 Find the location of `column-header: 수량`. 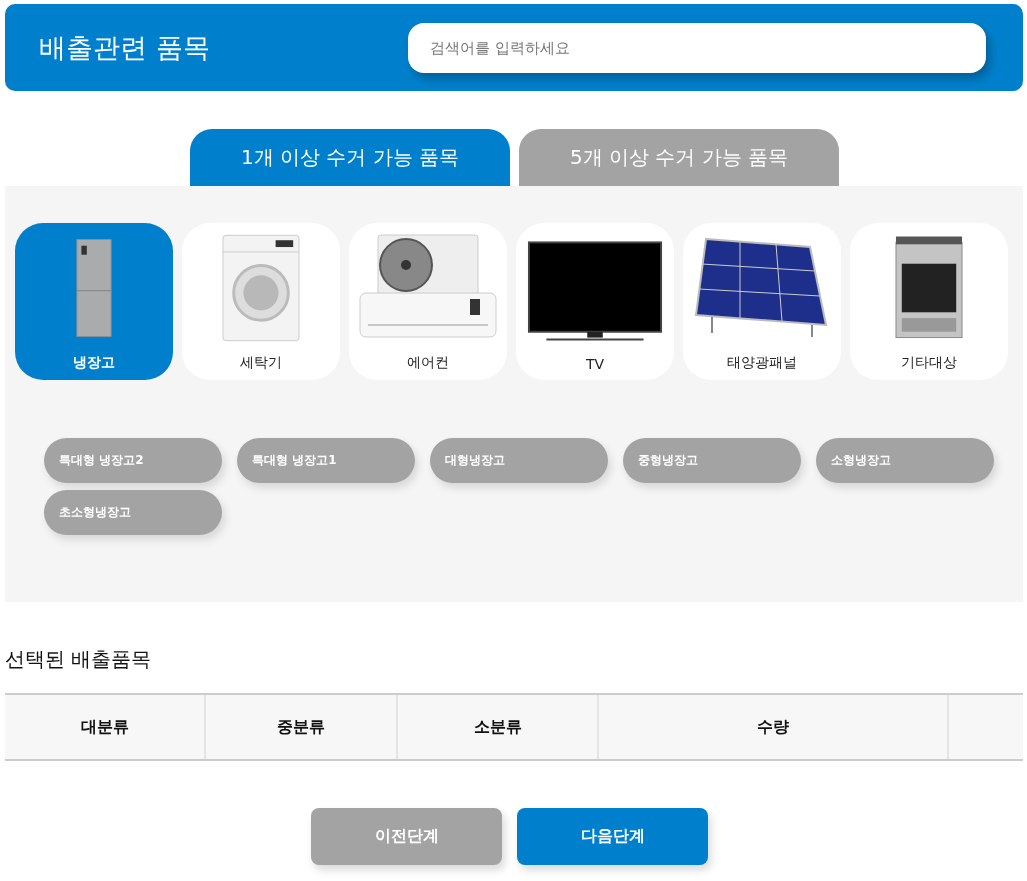

column-header: 수량 is located at coordinates (774, 727).